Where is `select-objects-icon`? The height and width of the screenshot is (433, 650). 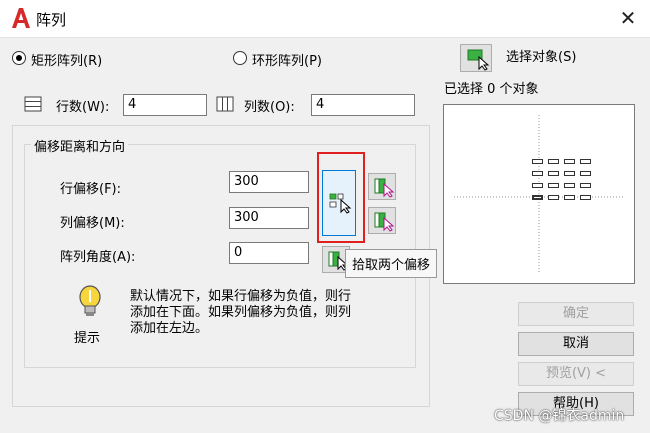 select-objects-icon is located at coordinates (478, 60).